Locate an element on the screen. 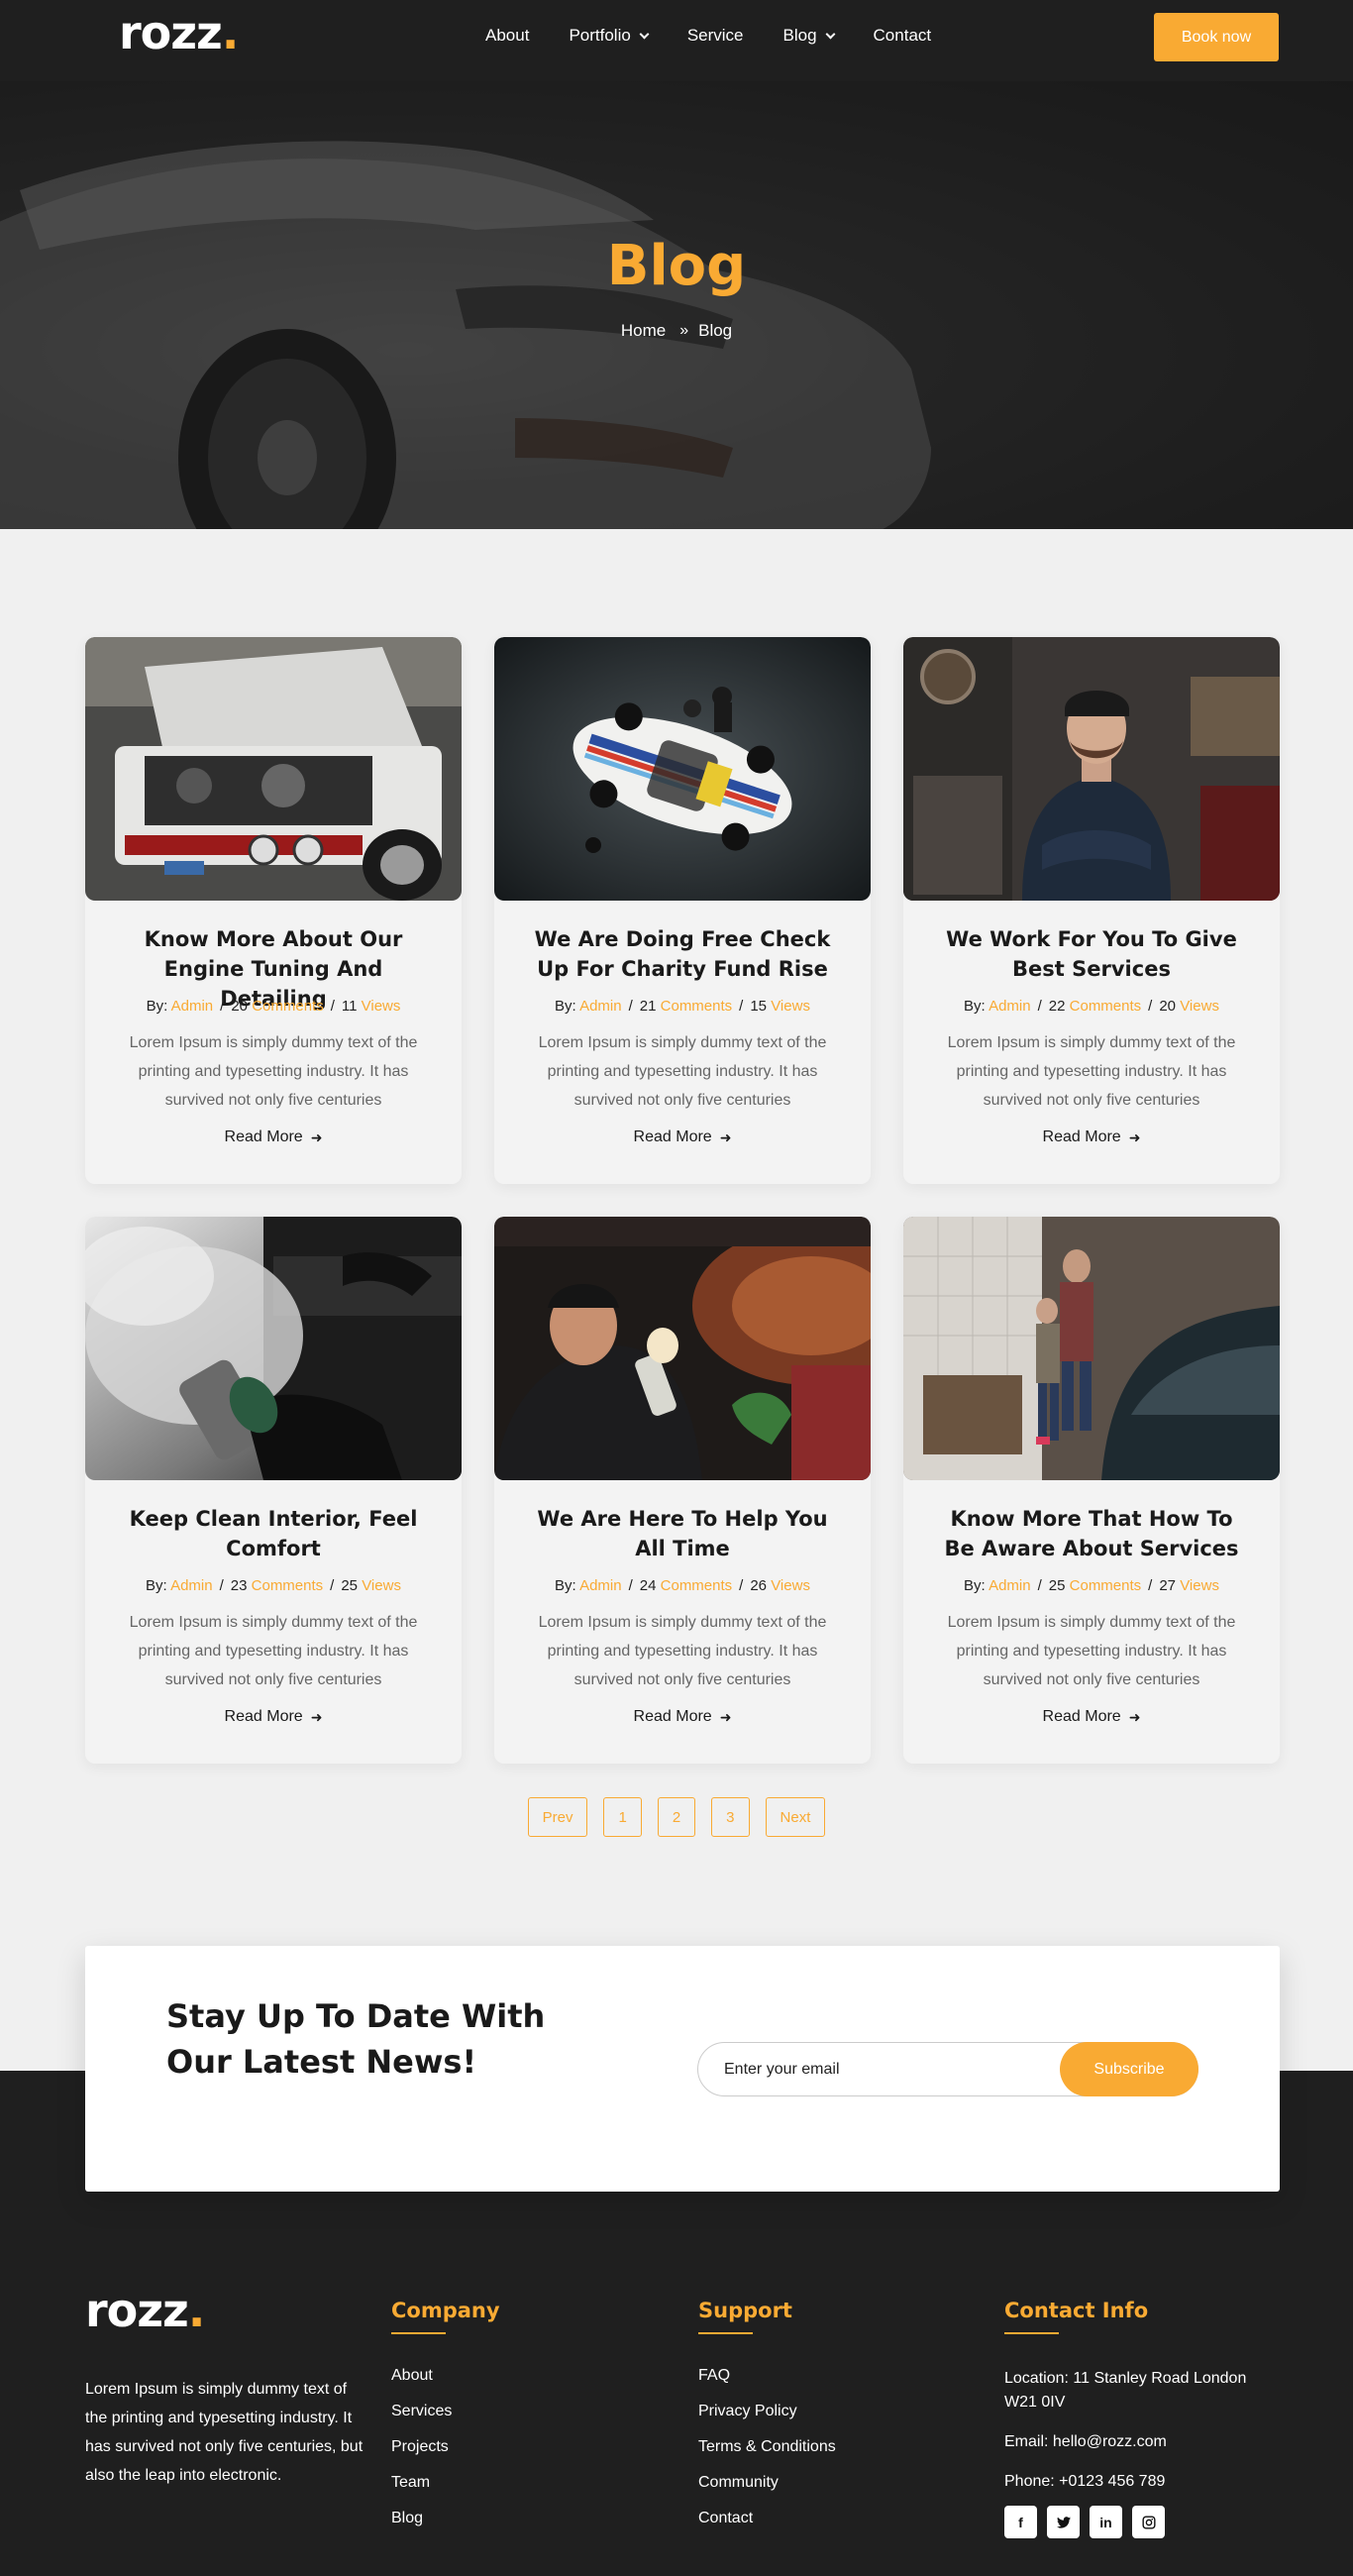 The image size is (1353, 2576). breadcrumb-current: Blog is located at coordinates (715, 331).